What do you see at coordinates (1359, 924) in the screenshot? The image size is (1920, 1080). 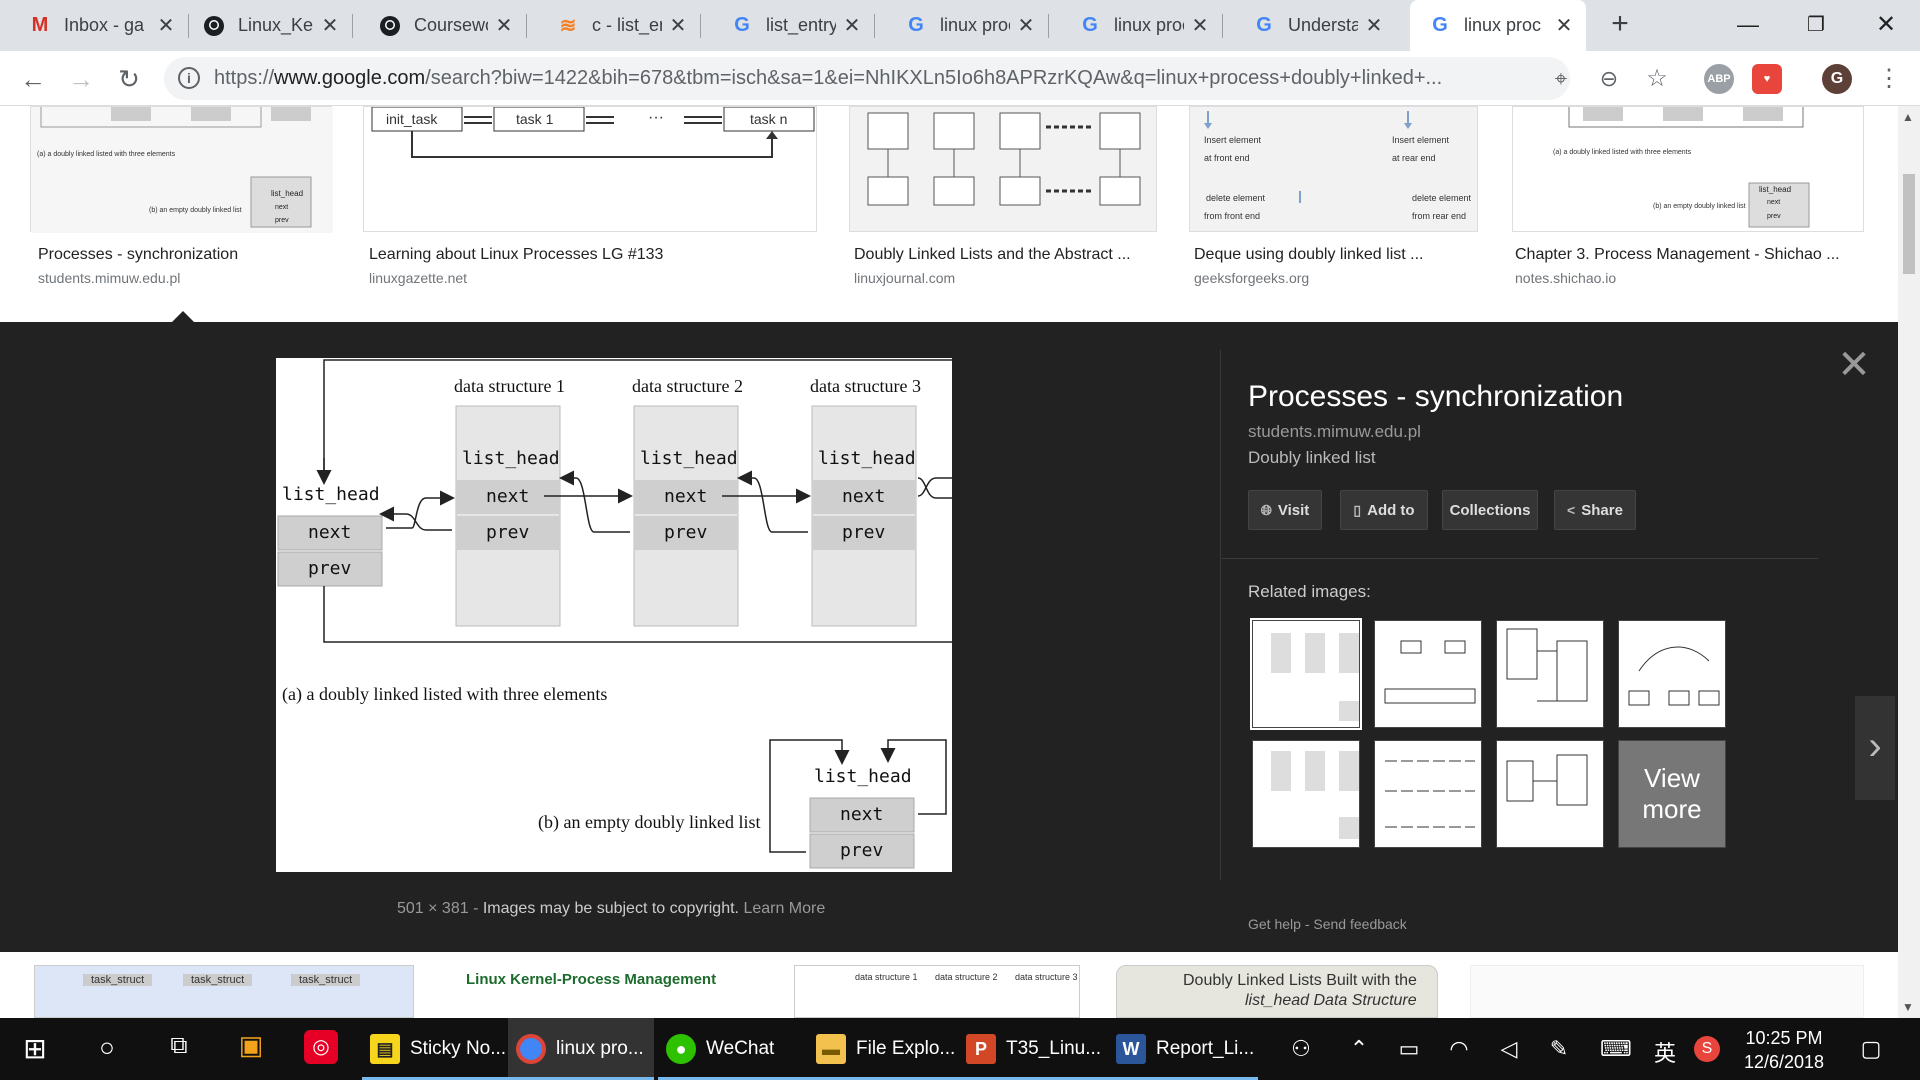 I see `send-feedback-link: Send feedback` at bounding box center [1359, 924].